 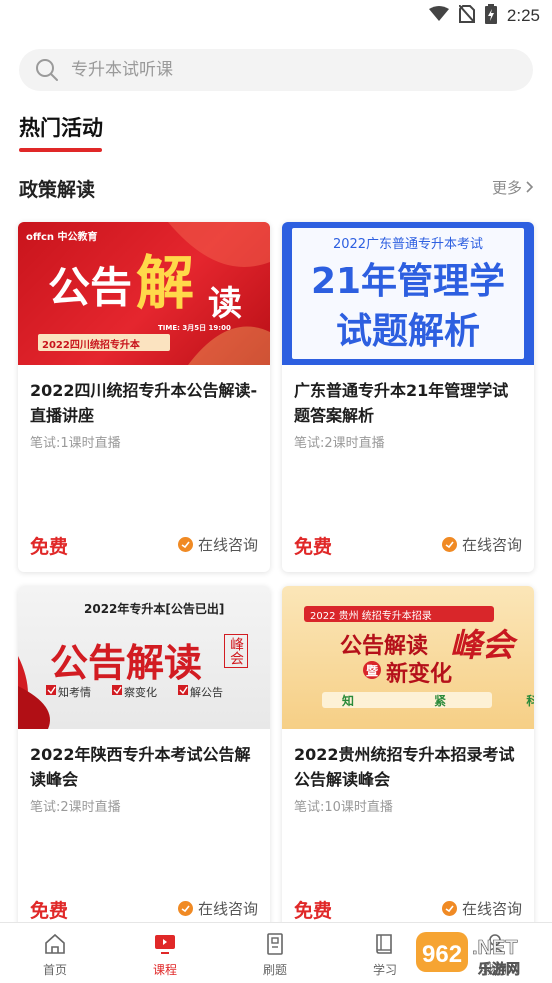 What do you see at coordinates (467, 15) in the screenshot?
I see `no-sim-icon` at bounding box center [467, 15].